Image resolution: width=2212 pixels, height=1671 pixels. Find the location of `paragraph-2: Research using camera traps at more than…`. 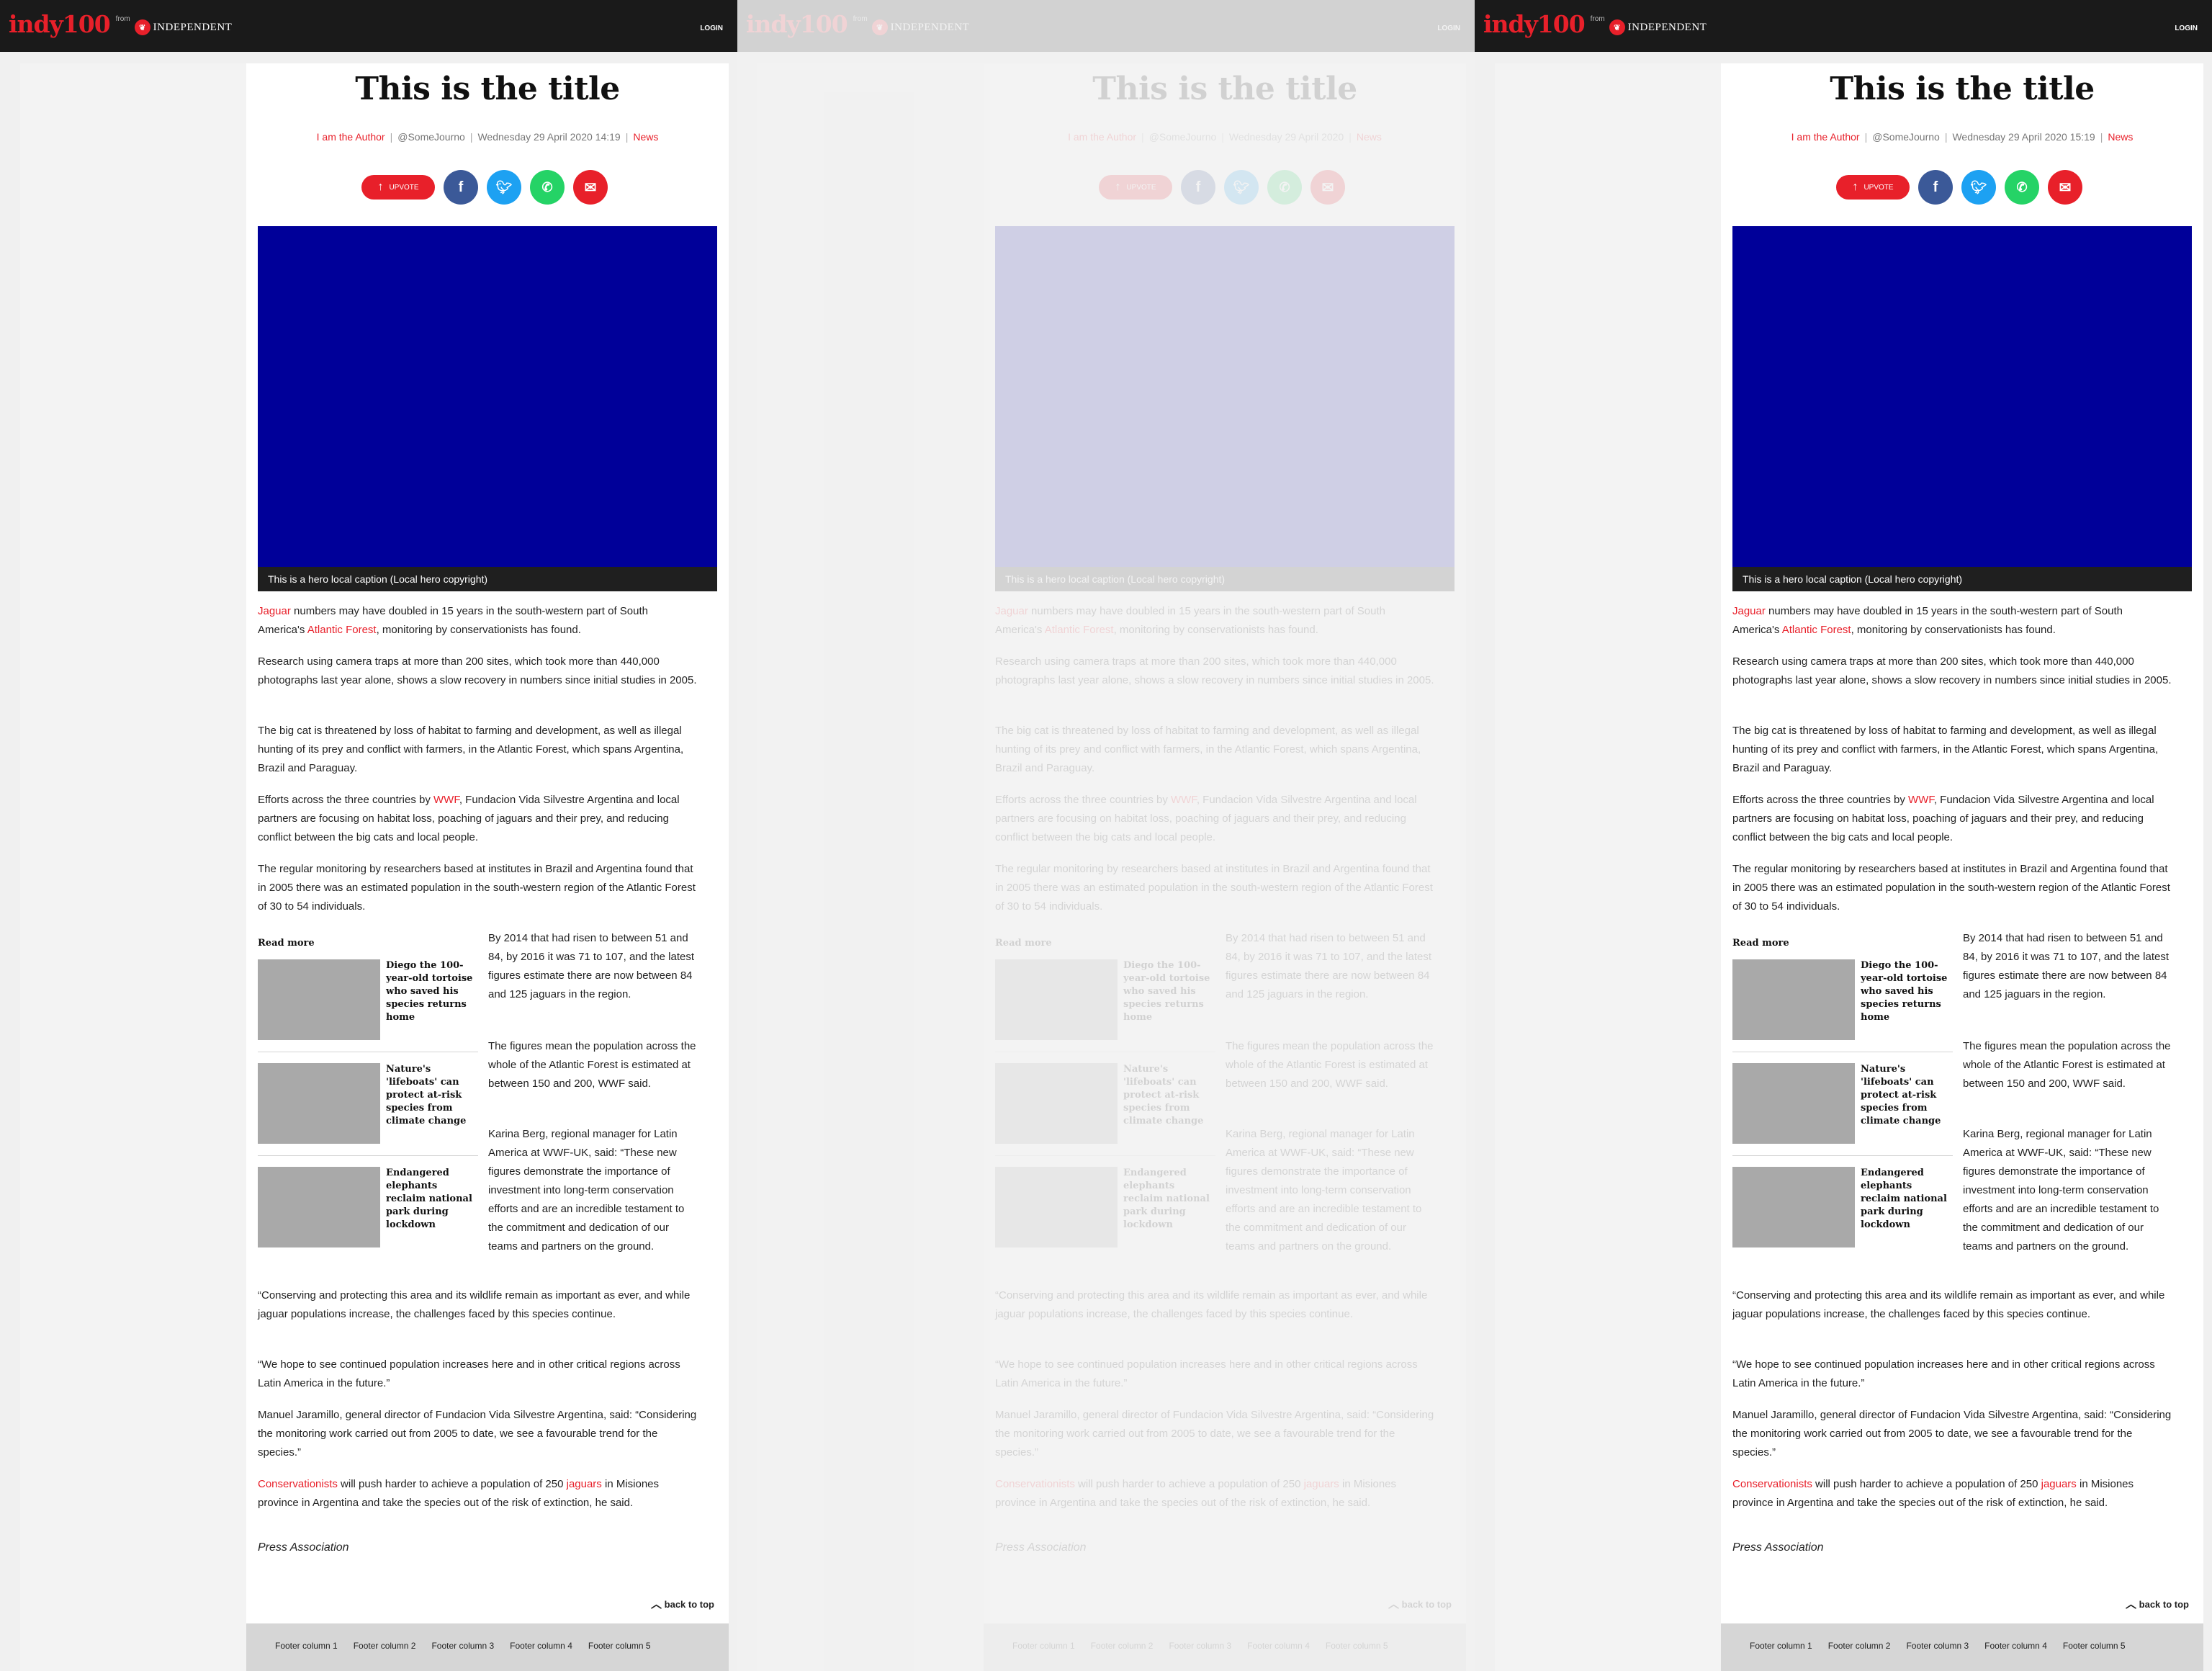

paragraph-2: Research using camera traps at more than… is located at coordinates (1215, 670).